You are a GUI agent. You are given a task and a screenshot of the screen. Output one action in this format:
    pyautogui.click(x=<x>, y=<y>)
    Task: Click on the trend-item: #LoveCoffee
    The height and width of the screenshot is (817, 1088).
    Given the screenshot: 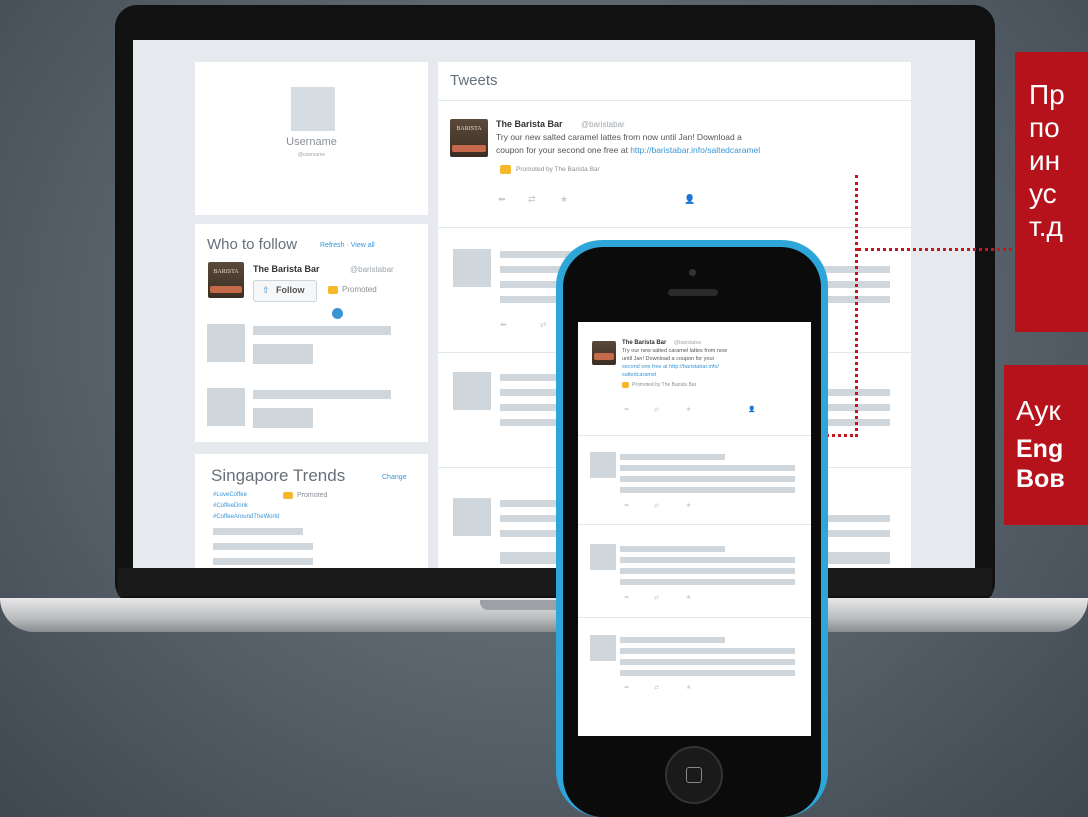 What is the action you would take?
    pyautogui.click(x=230, y=495)
    